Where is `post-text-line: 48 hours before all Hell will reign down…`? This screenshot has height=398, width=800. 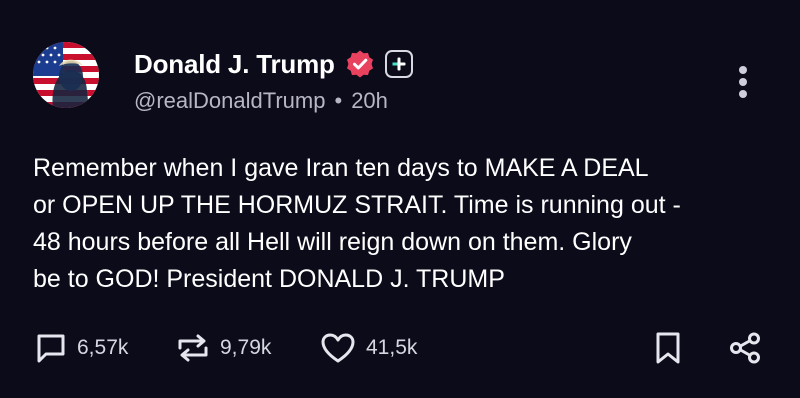 post-text-line: 48 hours before all Hell will reign down… is located at coordinates (332, 242).